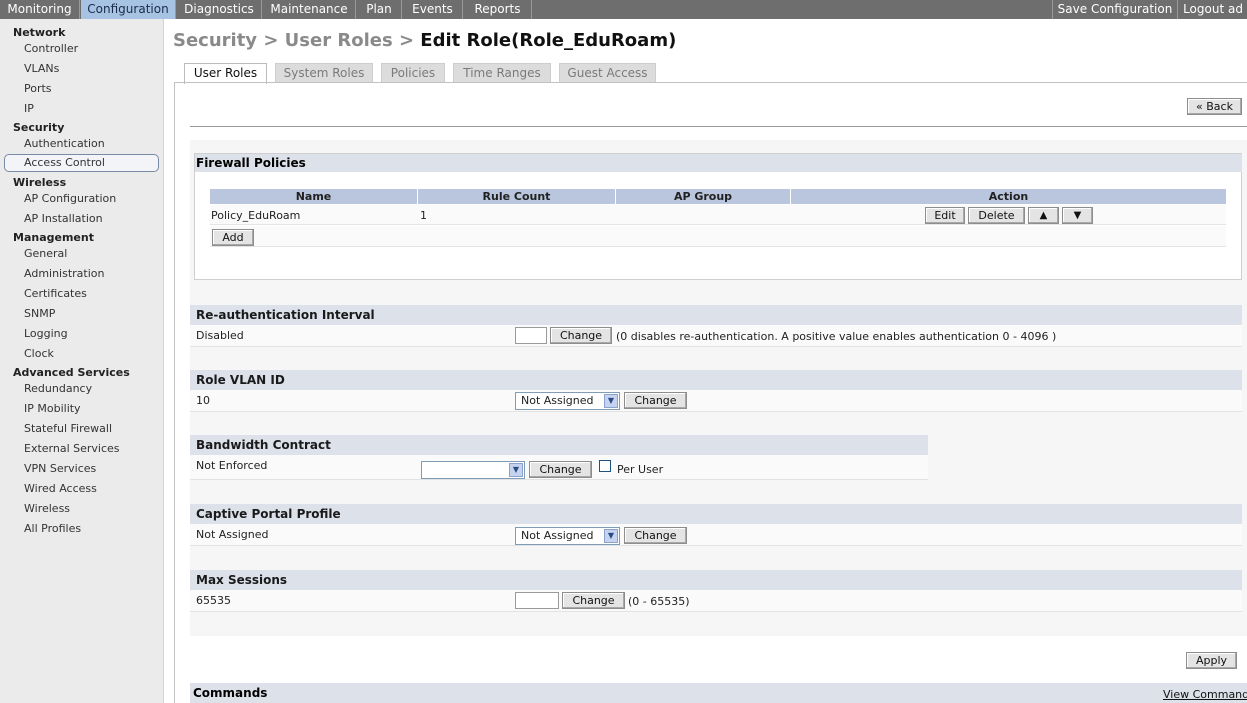 Image resolution: width=1247 pixels, height=703 pixels. What do you see at coordinates (213, 600) in the screenshot?
I see `max-sessions-value: 65535` at bounding box center [213, 600].